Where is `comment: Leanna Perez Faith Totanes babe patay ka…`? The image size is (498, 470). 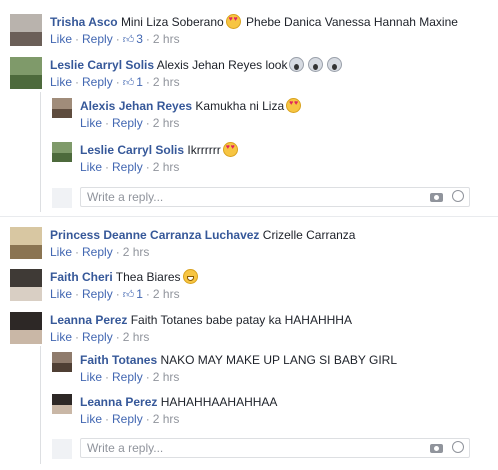 comment: Leanna Perez Faith Totanes babe patay ka… is located at coordinates (181, 328).